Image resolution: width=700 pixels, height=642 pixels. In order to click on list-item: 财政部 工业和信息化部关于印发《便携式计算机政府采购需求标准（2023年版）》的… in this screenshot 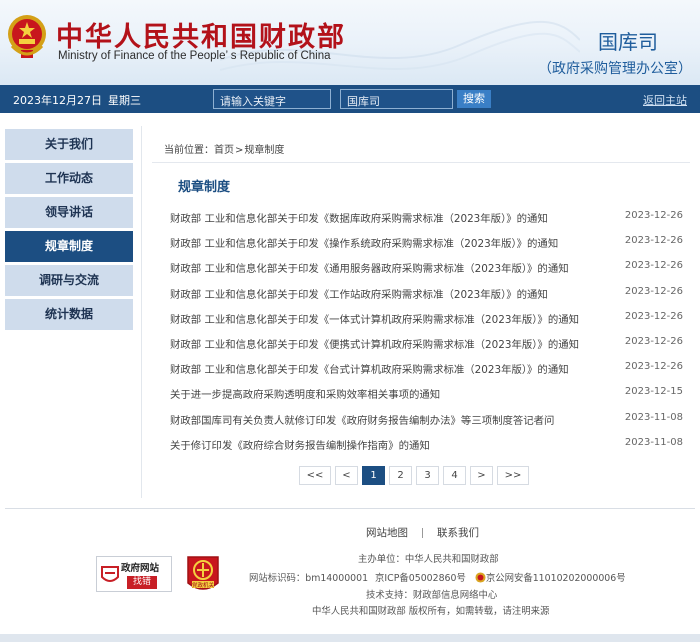, I will do `click(426, 343)`.